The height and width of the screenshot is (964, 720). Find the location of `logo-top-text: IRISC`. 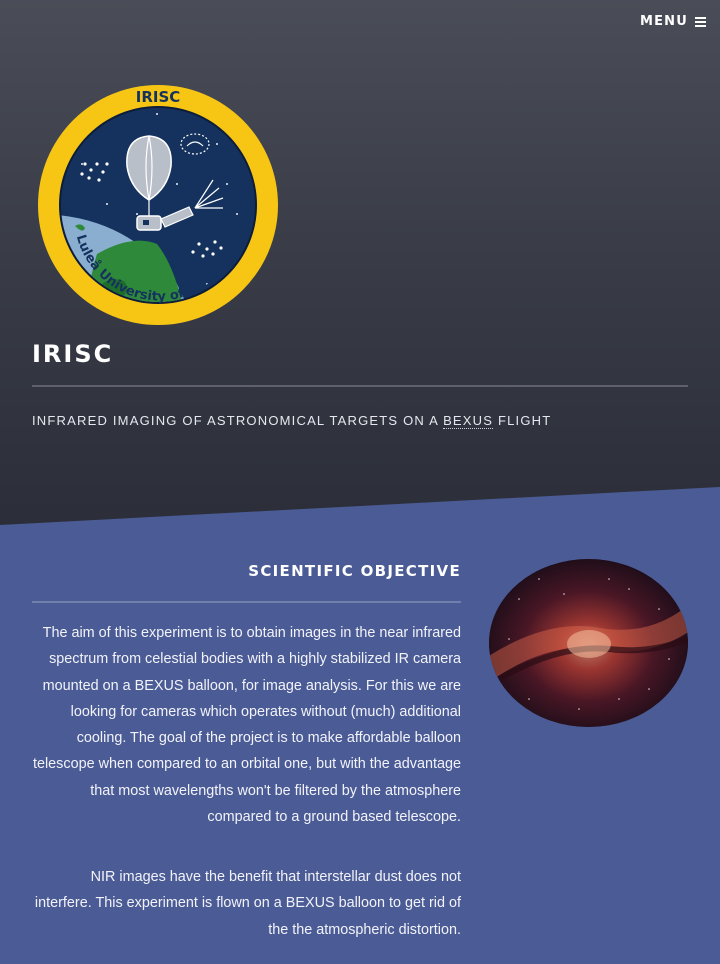

logo-top-text: IRISC is located at coordinates (158, 97).